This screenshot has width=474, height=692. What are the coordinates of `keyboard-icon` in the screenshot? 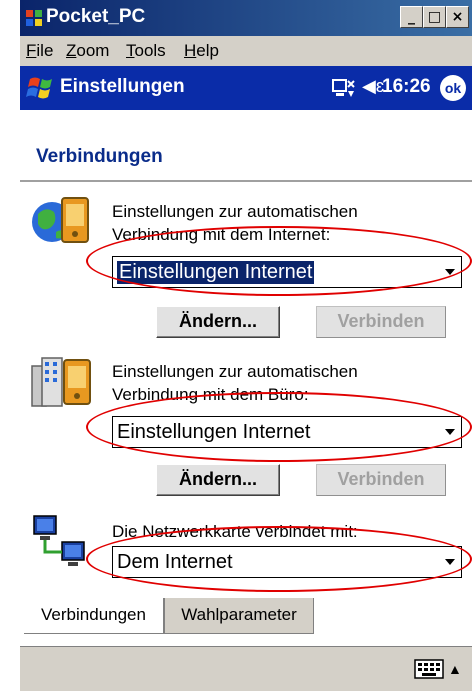 It's located at (429, 669).